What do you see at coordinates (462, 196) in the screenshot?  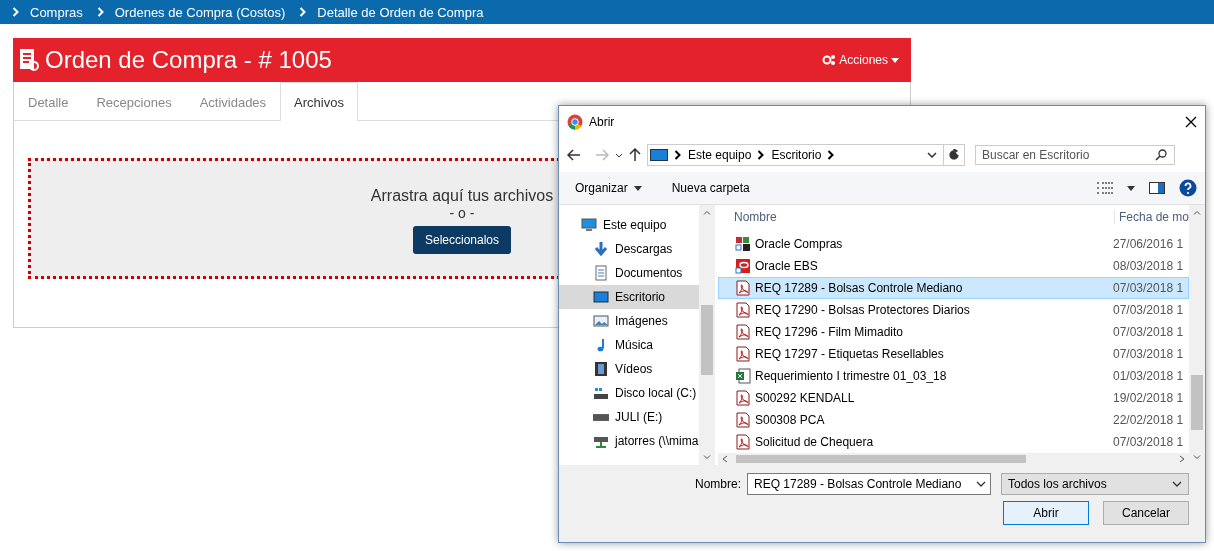 I see `dropzone-prompt: Arrastra aquí tus archivos` at bounding box center [462, 196].